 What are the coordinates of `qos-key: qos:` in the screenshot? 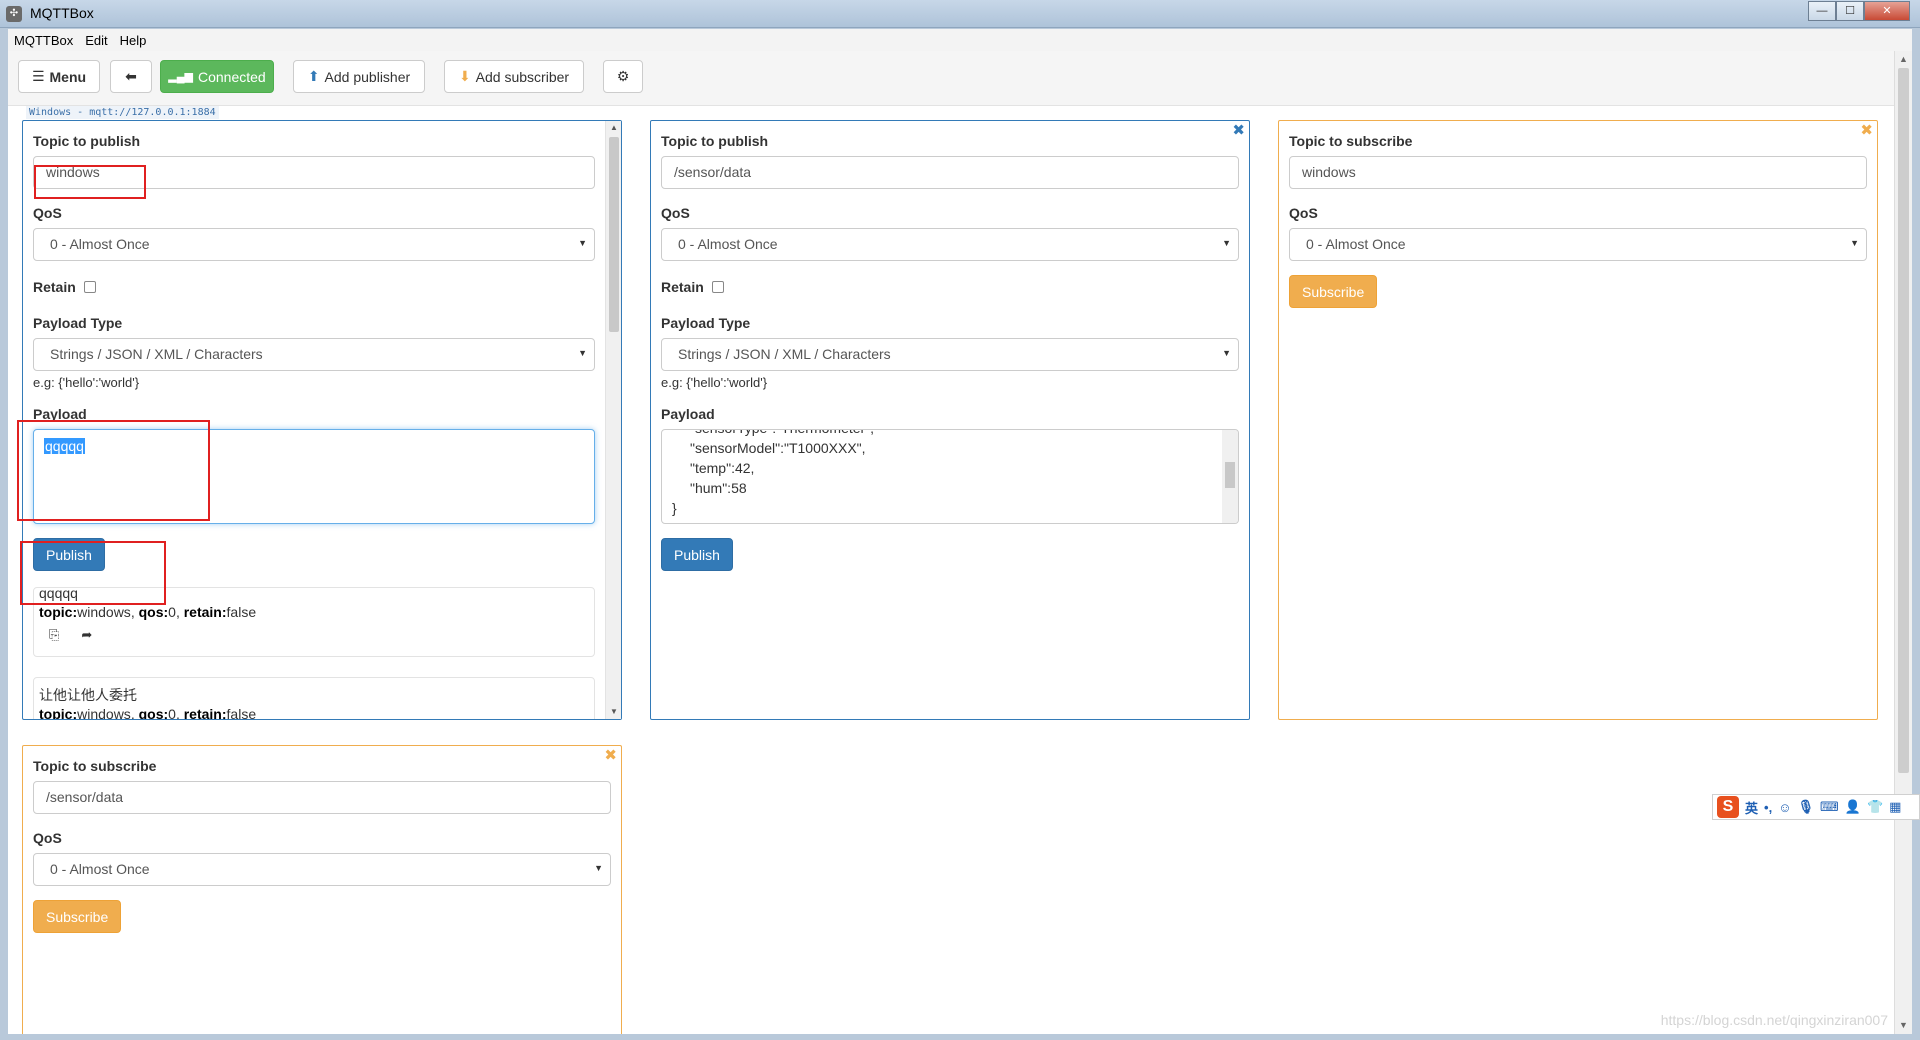 It's located at (153, 612).